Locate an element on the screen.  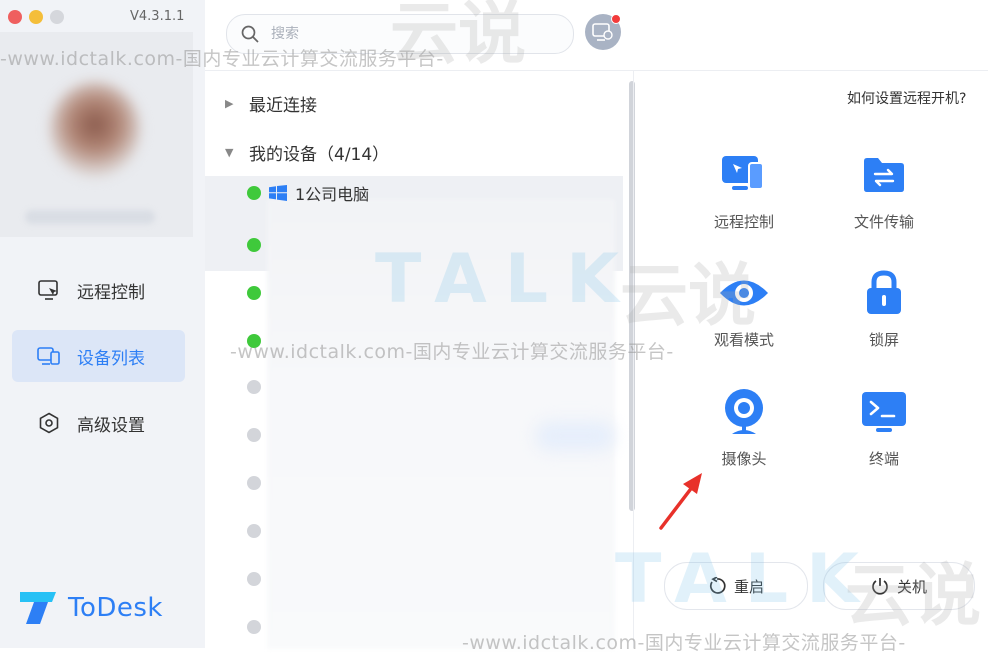
settings-hexagon-icon is located at coordinates (49, 423).